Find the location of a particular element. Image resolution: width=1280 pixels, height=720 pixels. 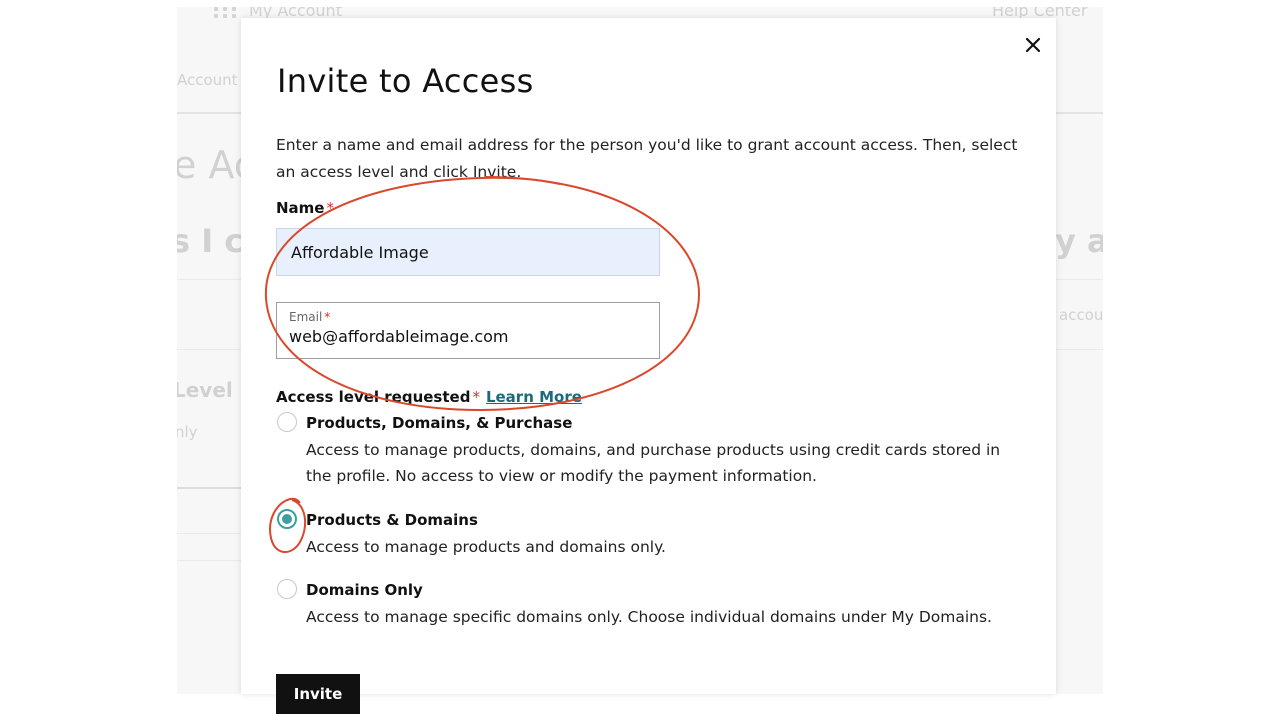

radio-products-domains is located at coordinates (287, 519).